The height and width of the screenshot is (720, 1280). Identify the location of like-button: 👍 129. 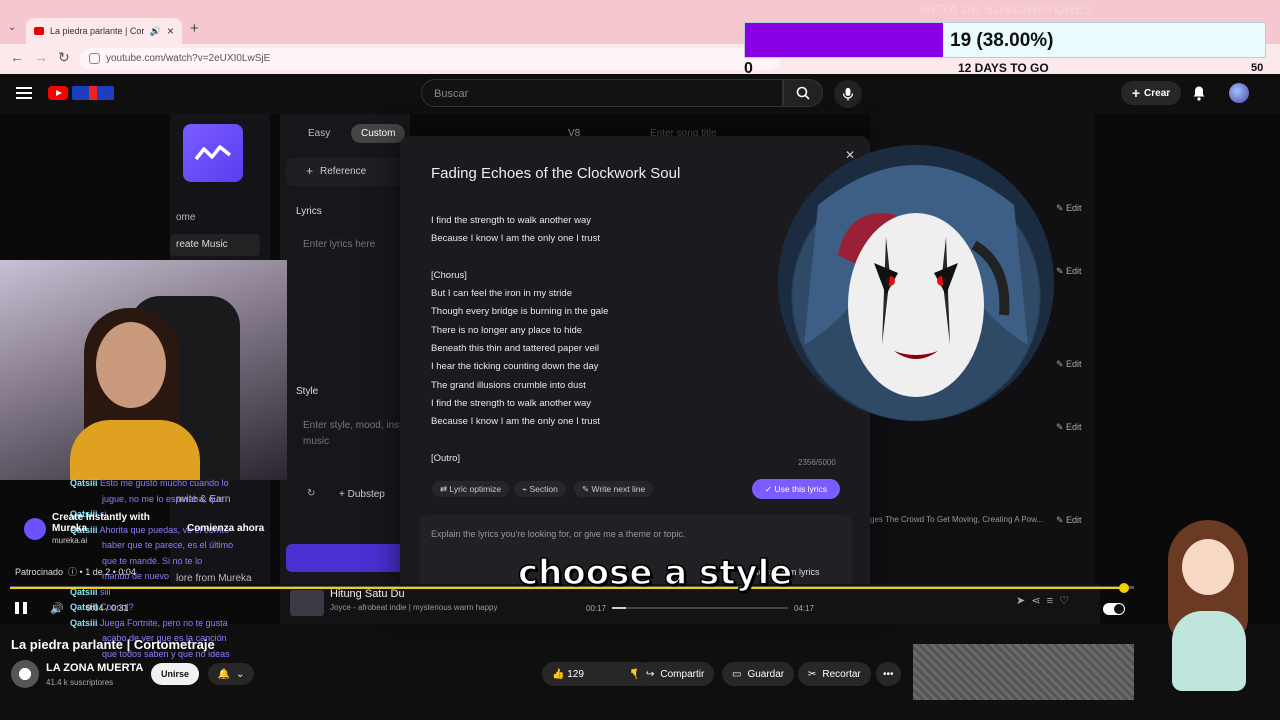
(568, 674).